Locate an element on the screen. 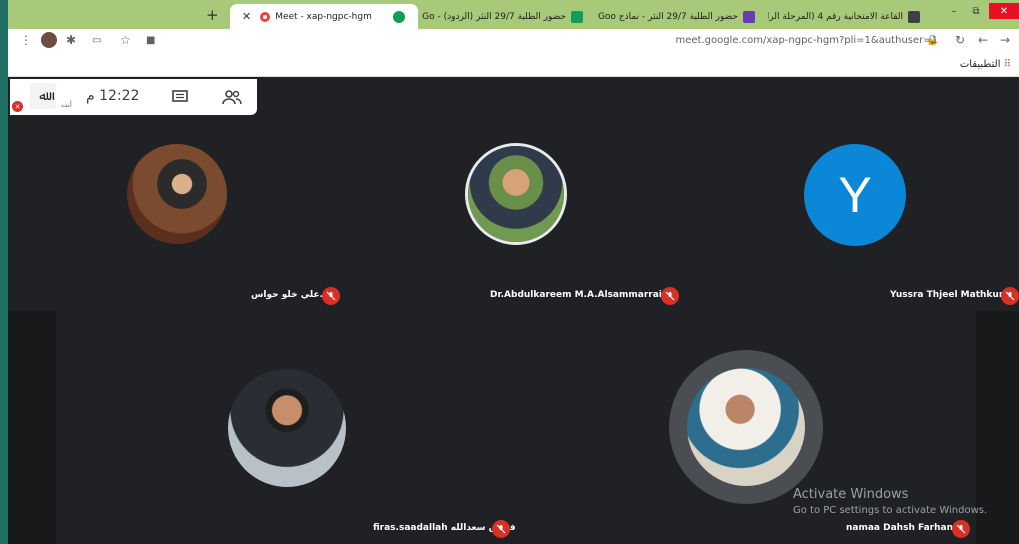 Image resolution: width=1019 pixels, height=544 pixels. forward-arrow-icon: → is located at coordinates (1005, 40).